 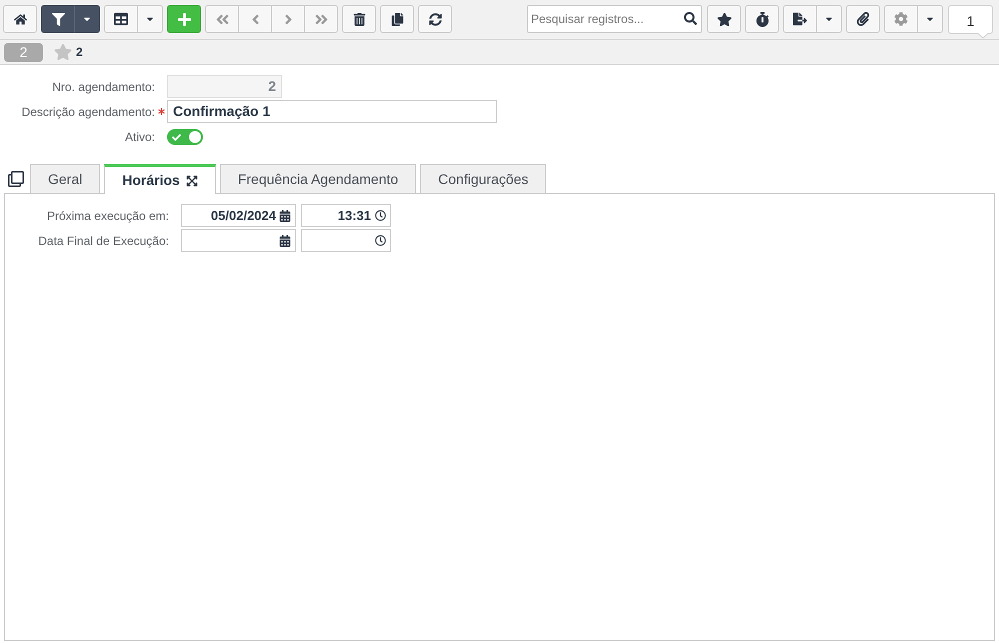 I want to click on file-export-icon, so click(x=800, y=19).